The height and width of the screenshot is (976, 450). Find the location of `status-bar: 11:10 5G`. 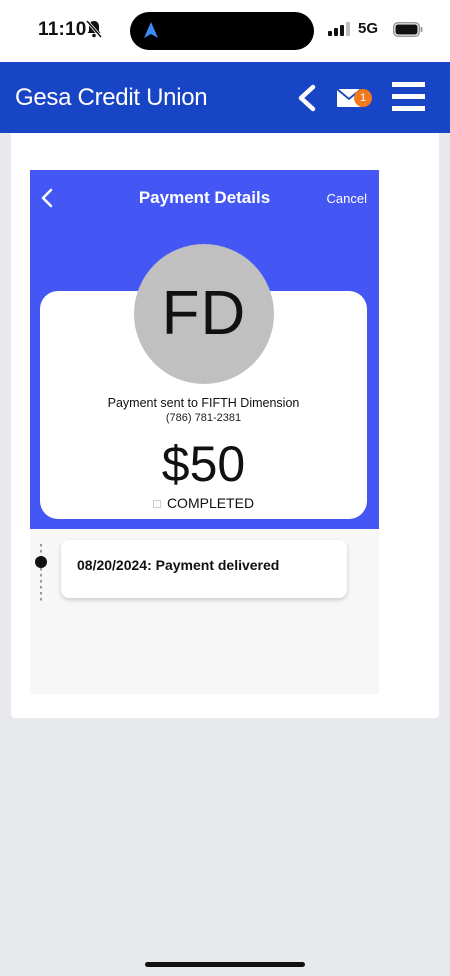

status-bar: 11:10 5G is located at coordinates (225, 31).